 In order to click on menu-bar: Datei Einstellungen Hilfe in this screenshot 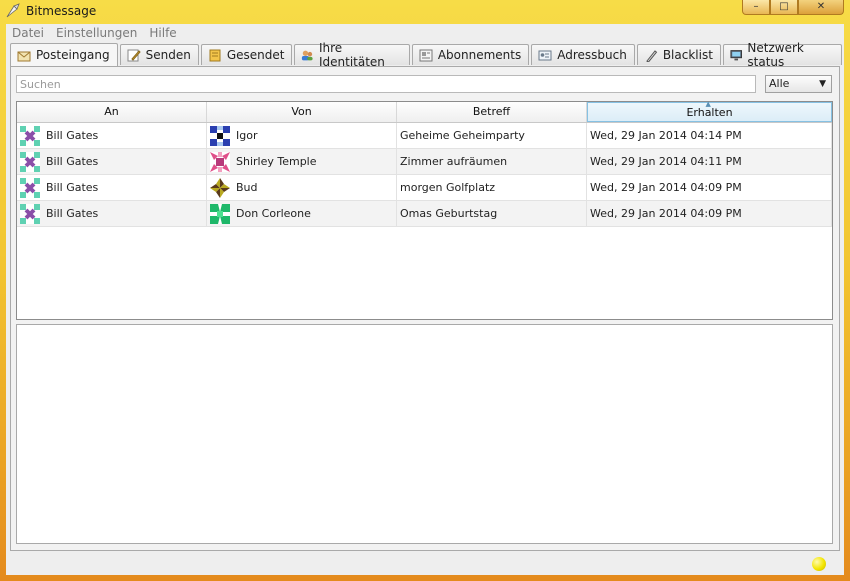, I will do `click(425, 33)`.